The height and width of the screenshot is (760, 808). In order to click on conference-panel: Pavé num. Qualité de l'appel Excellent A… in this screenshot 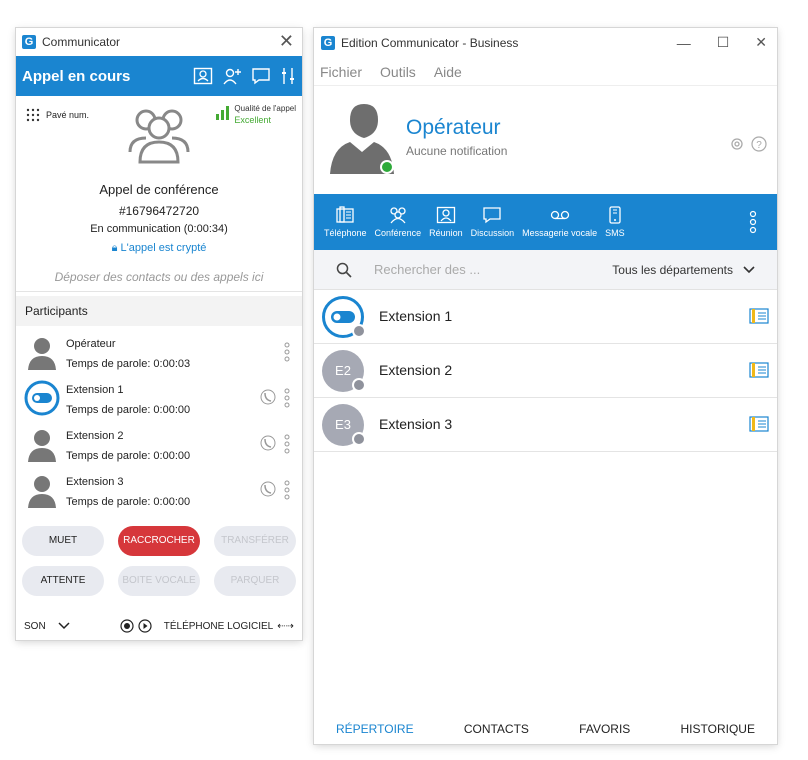, I will do `click(159, 194)`.